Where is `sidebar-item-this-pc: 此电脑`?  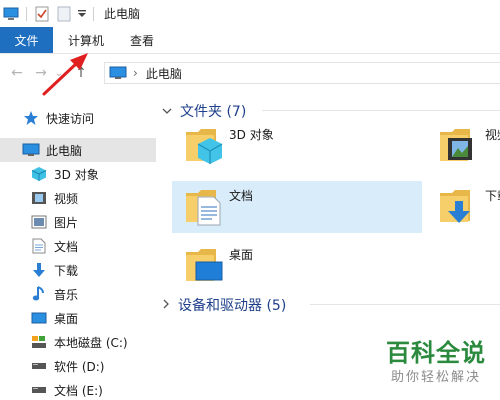 sidebar-item-this-pc: 此电脑 is located at coordinates (78, 150).